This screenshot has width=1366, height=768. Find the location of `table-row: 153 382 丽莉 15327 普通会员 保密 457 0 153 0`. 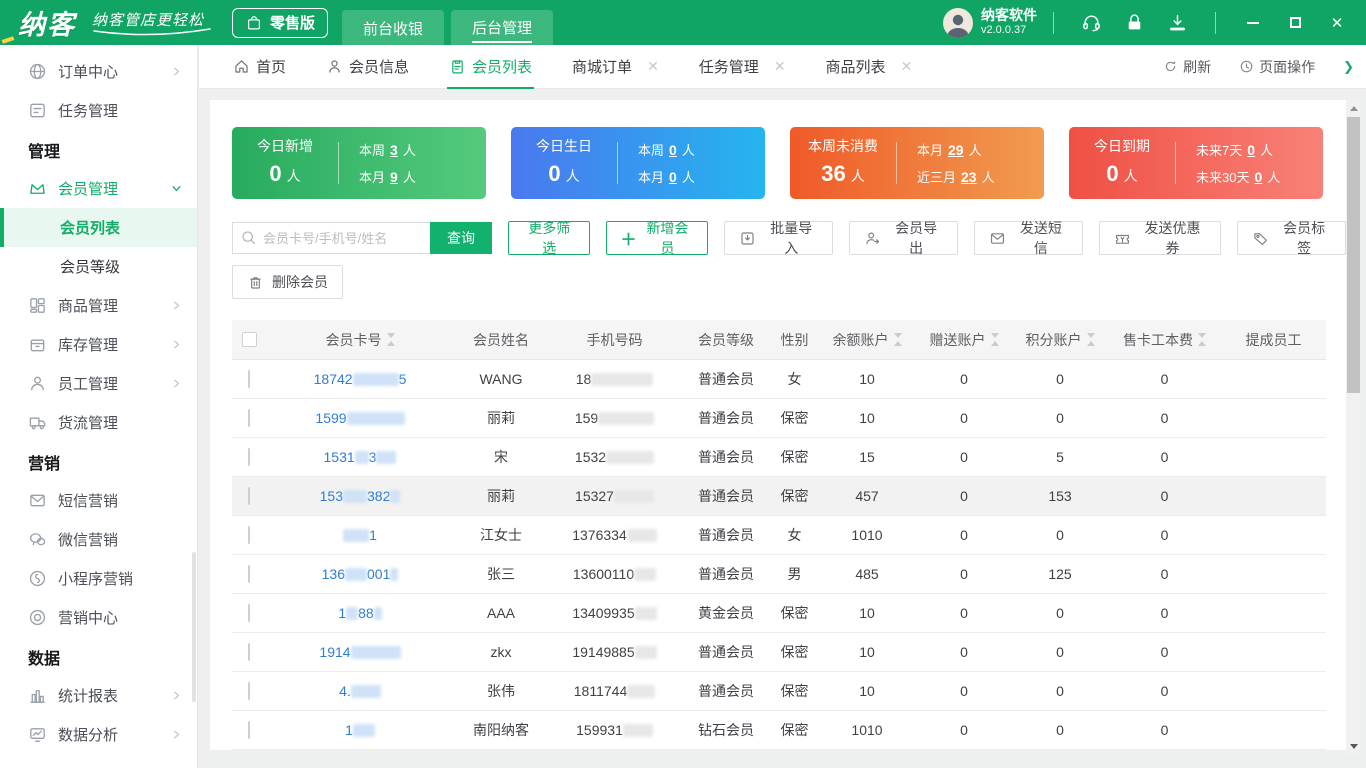

table-row: 153 382 丽莉 15327 普通会员 保密 457 0 153 0 is located at coordinates (779, 496).